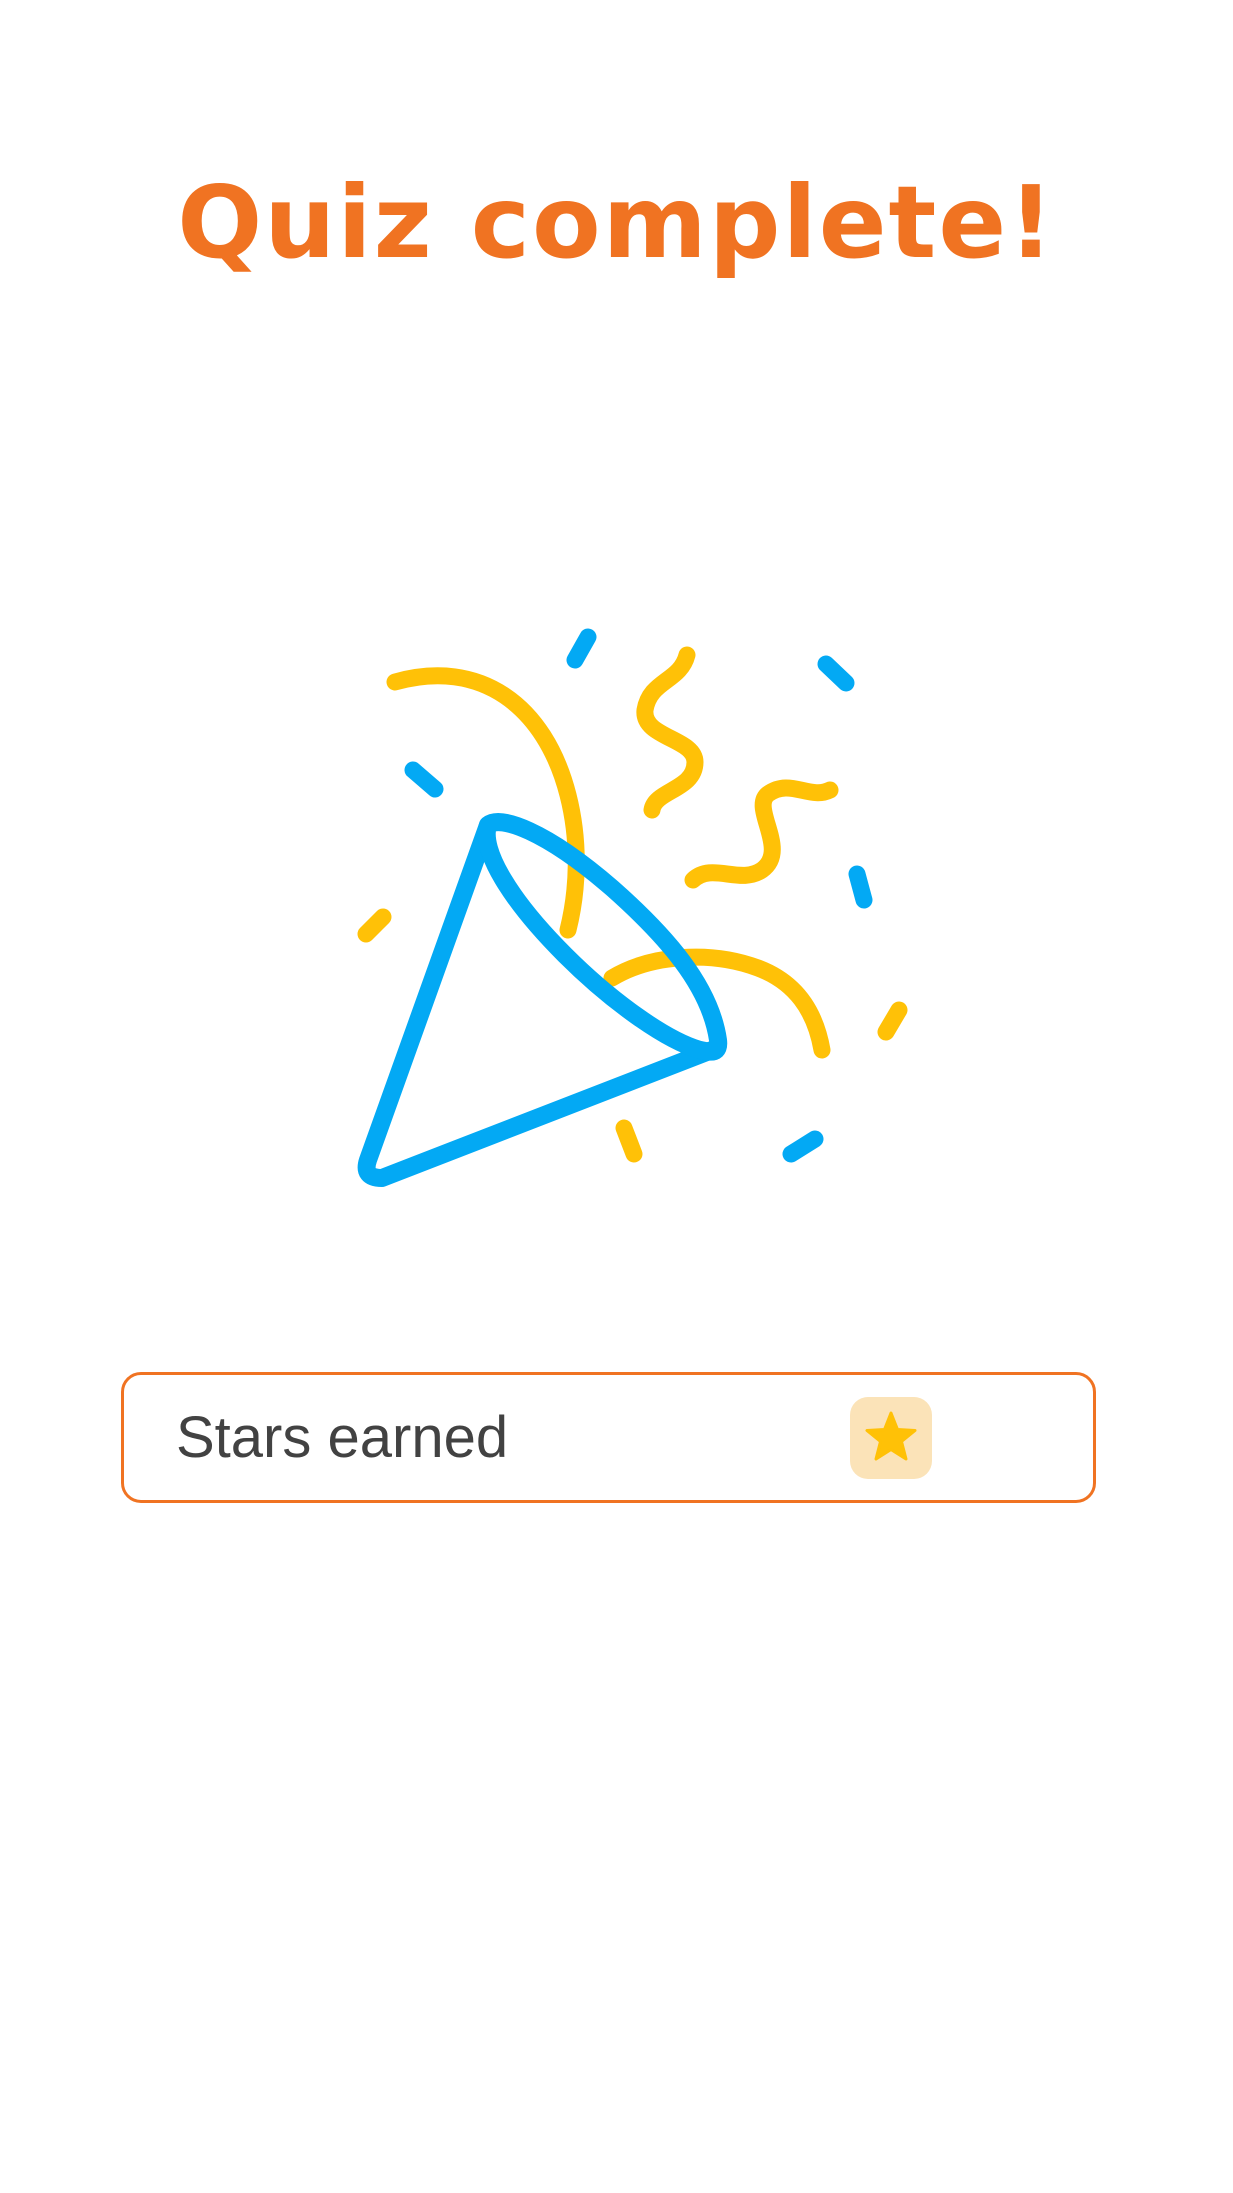 The width and height of the screenshot is (1233, 2193). Describe the element at coordinates (608, 1437) in the screenshot. I see `stars-earned-card: Stars earned` at that location.